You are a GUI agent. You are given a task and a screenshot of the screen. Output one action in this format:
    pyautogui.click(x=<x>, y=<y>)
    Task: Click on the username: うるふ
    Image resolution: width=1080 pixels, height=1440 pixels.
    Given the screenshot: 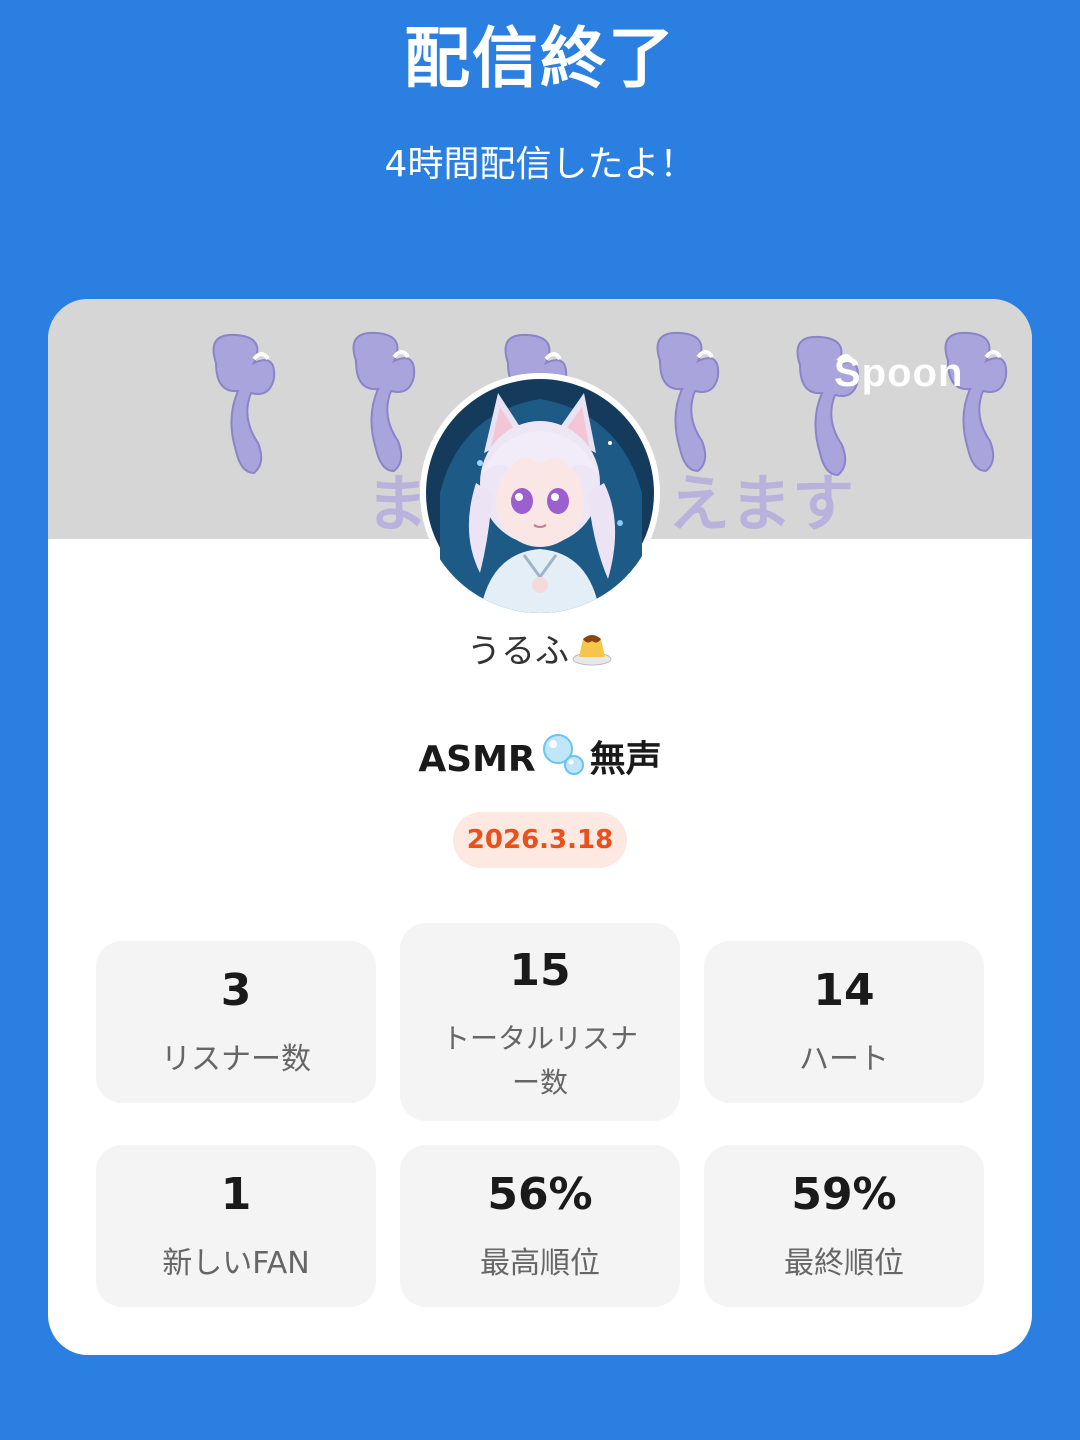 What is the action you would take?
    pyautogui.click(x=540, y=653)
    